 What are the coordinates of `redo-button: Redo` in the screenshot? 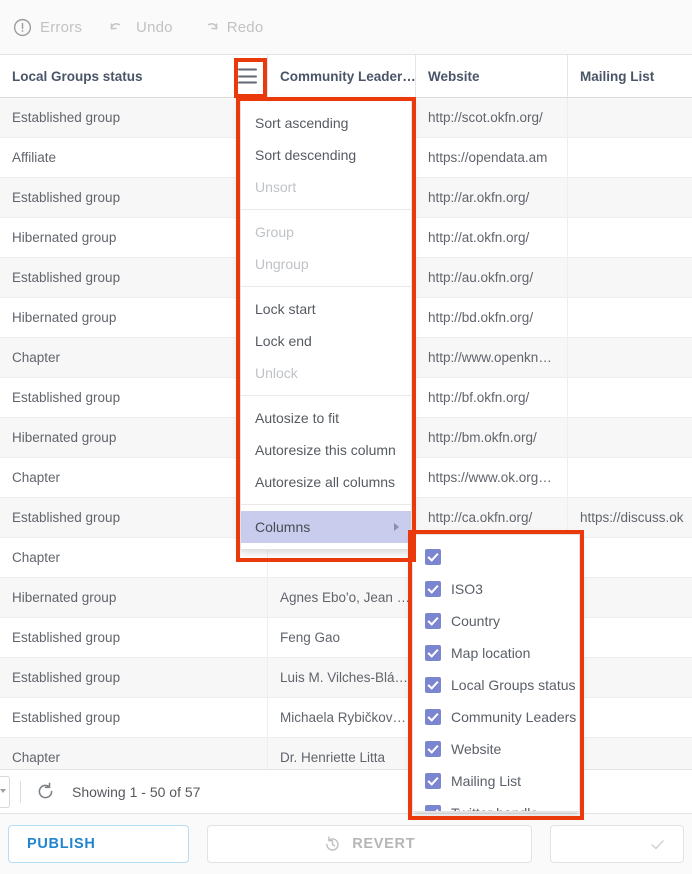 It's located at (231, 27).